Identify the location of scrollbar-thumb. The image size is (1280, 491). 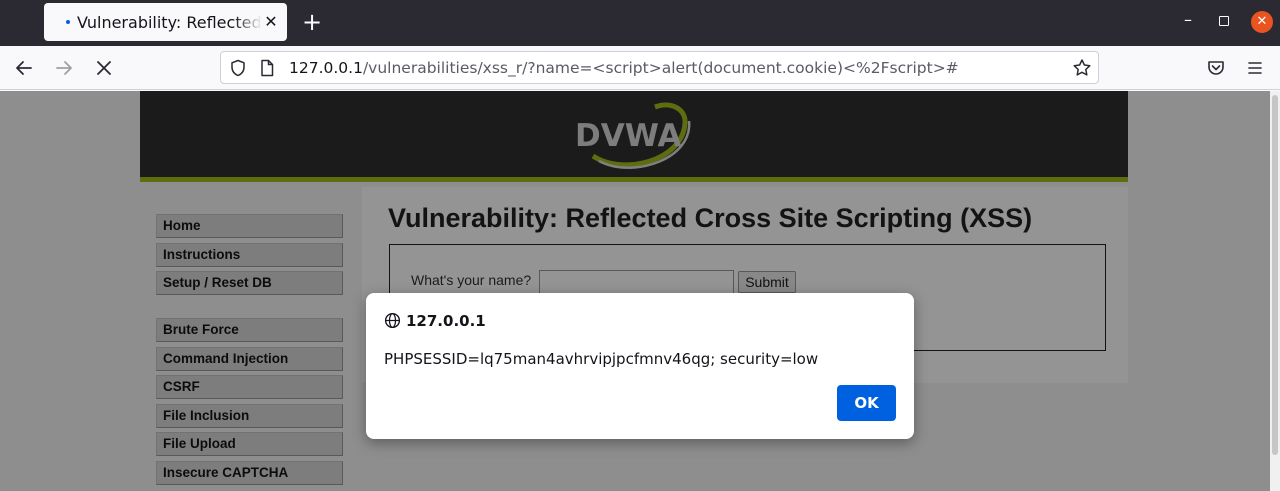
(1275, 275).